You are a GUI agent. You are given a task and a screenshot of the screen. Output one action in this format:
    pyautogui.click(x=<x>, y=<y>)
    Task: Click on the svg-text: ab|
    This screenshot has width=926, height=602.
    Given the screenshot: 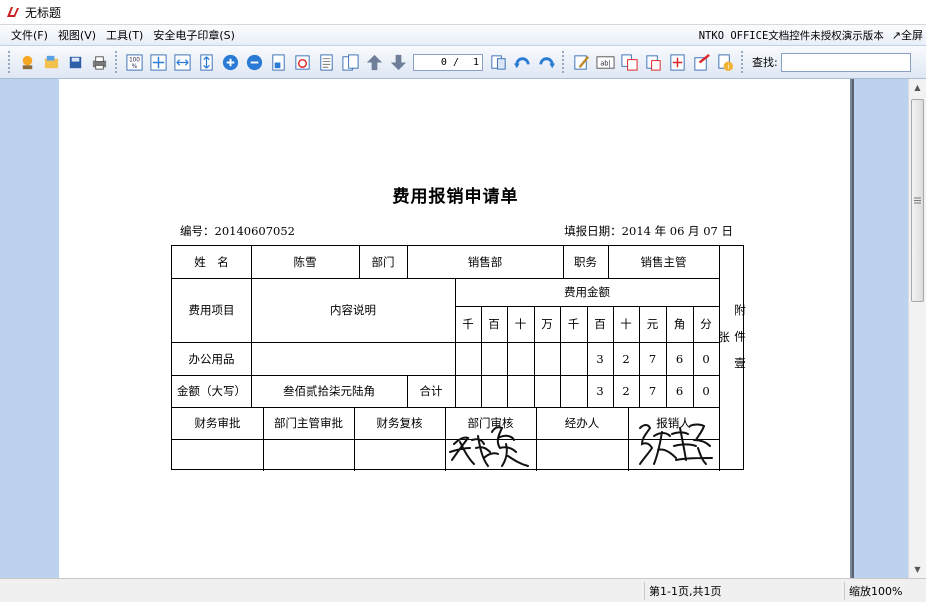 What is the action you would take?
    pyautogui.click(x=605, y=63)
    